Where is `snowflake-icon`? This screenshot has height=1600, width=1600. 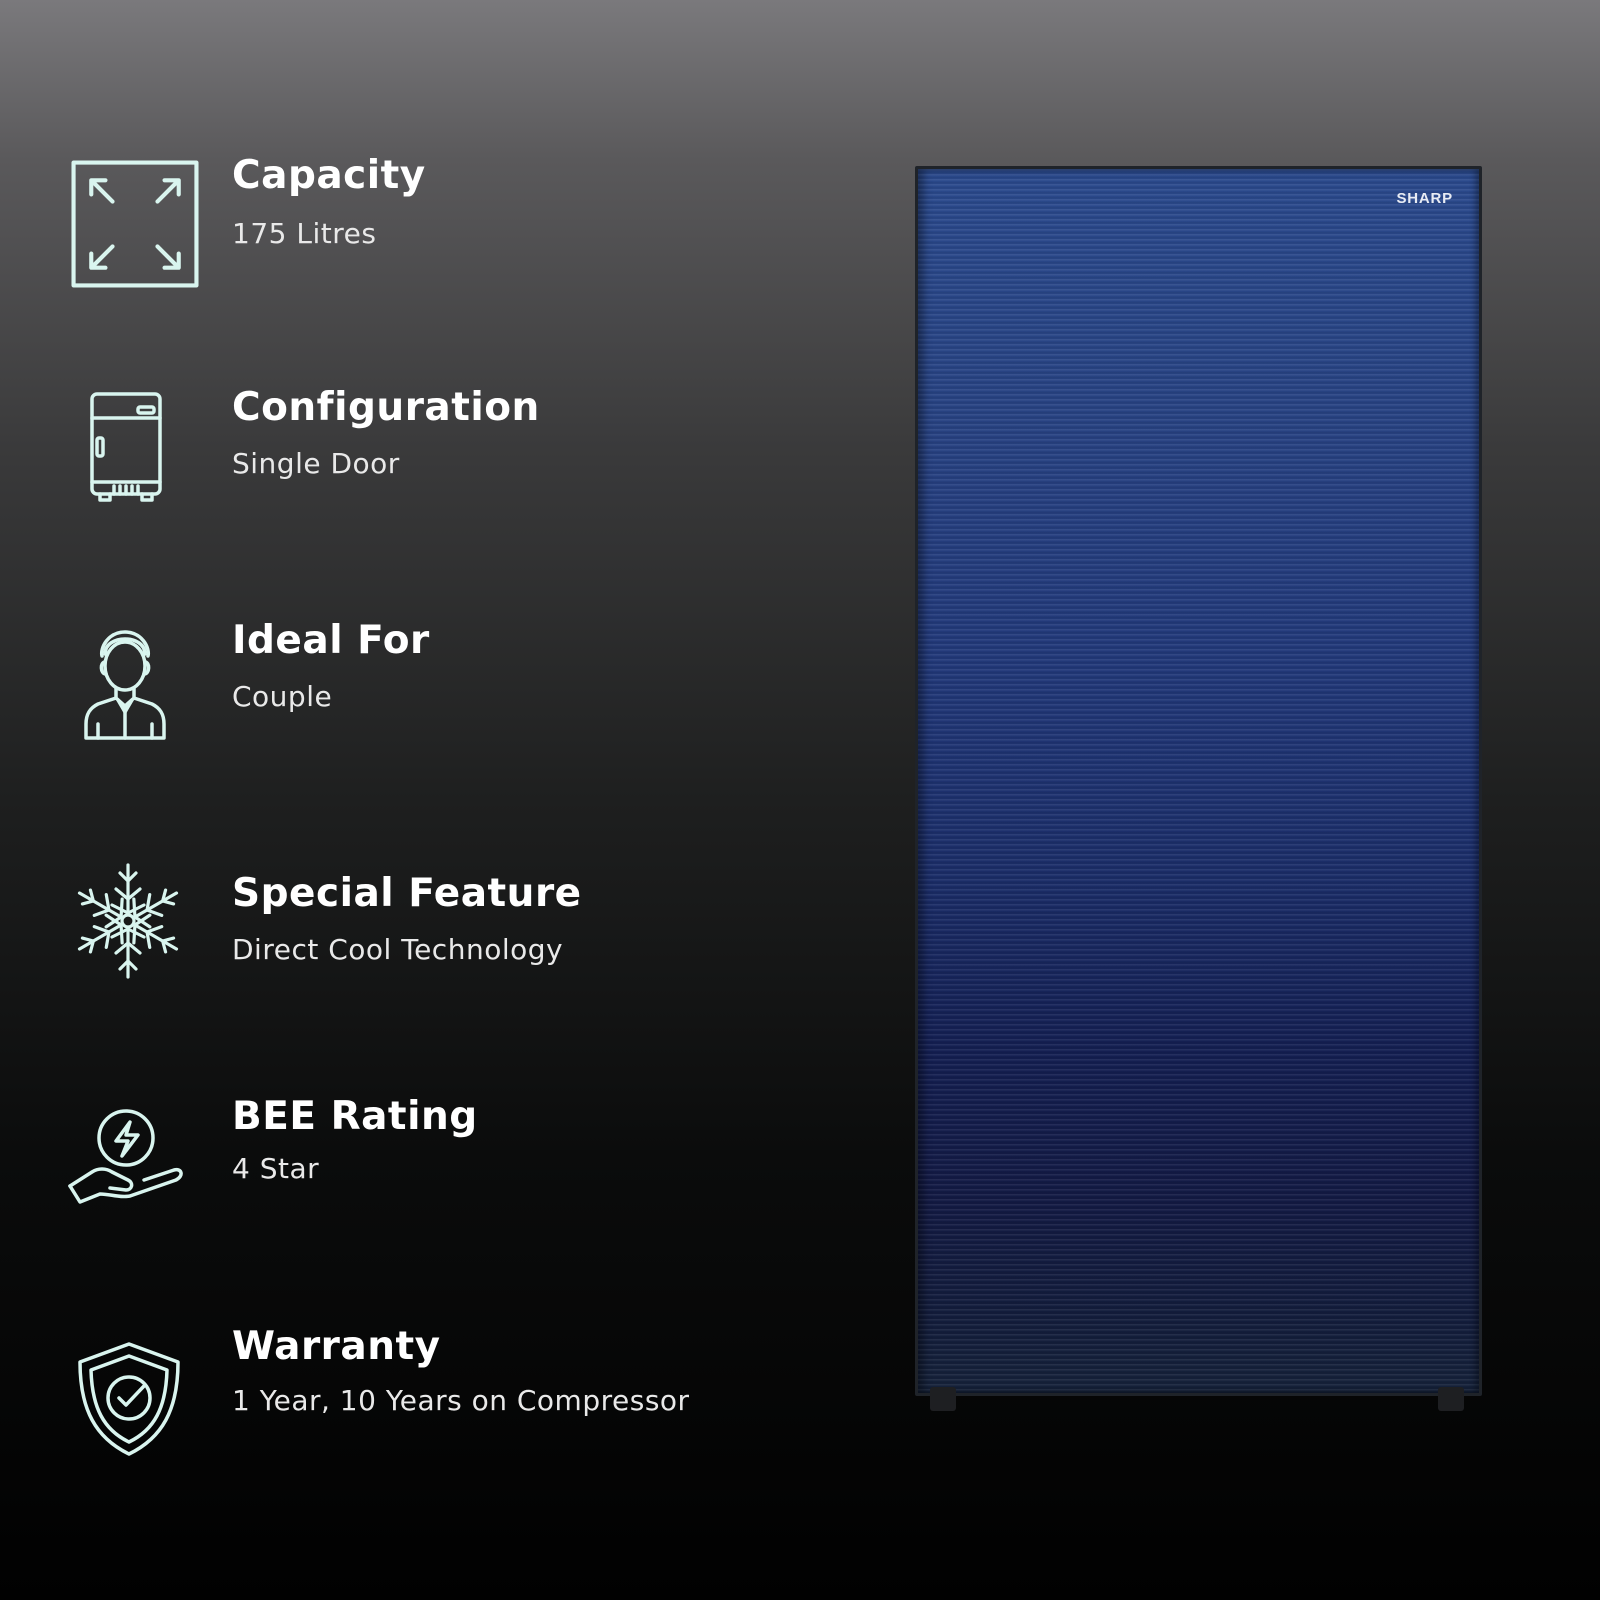 snowflake-icon is located at coordinates (133, 926).